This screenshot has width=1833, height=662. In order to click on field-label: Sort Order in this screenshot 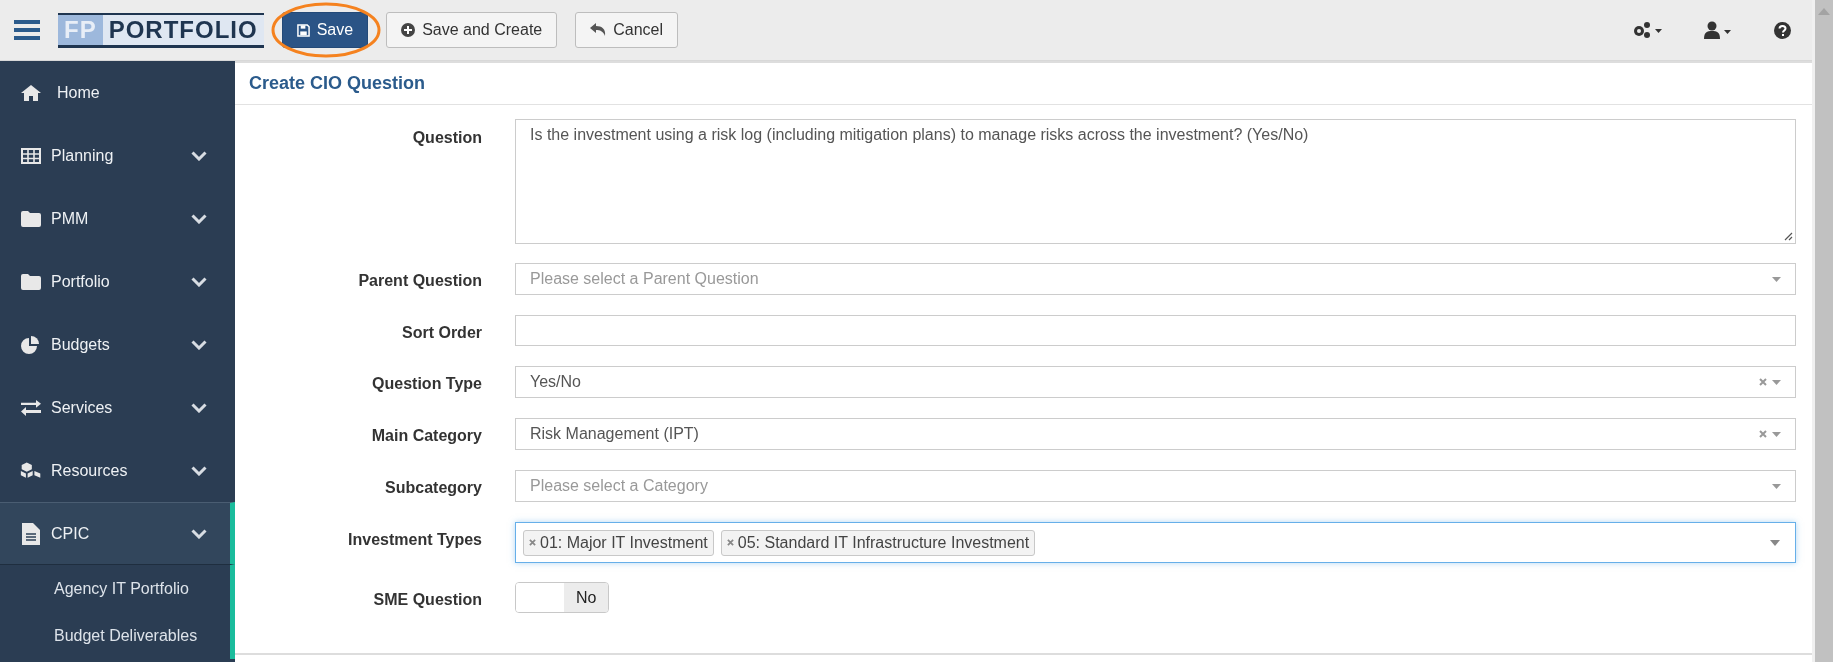, I will do `click(442, 332)`.